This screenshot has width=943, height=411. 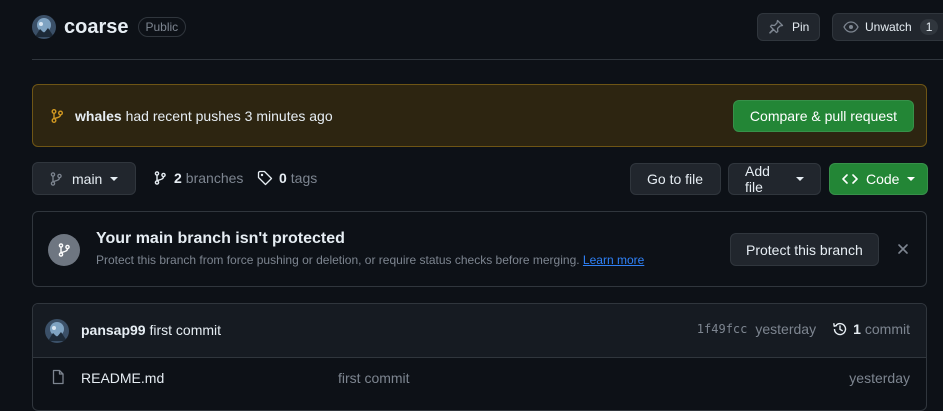 I want to click on file-icon, so click(x=58, y=377).